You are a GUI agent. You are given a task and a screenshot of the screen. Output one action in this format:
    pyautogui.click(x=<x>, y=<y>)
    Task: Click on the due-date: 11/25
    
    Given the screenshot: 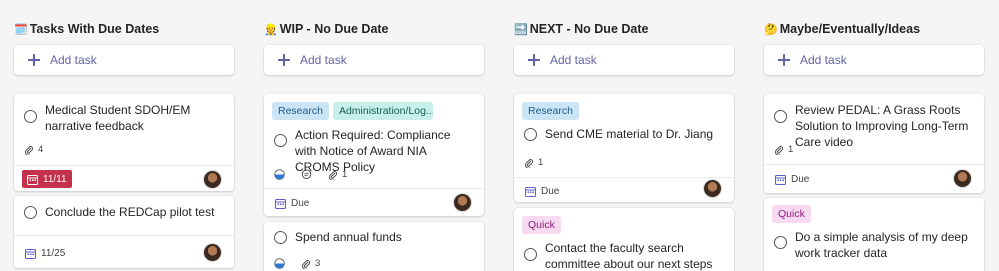 What is the action you would take?
    pyautogui.click(x=45, y=253)
    